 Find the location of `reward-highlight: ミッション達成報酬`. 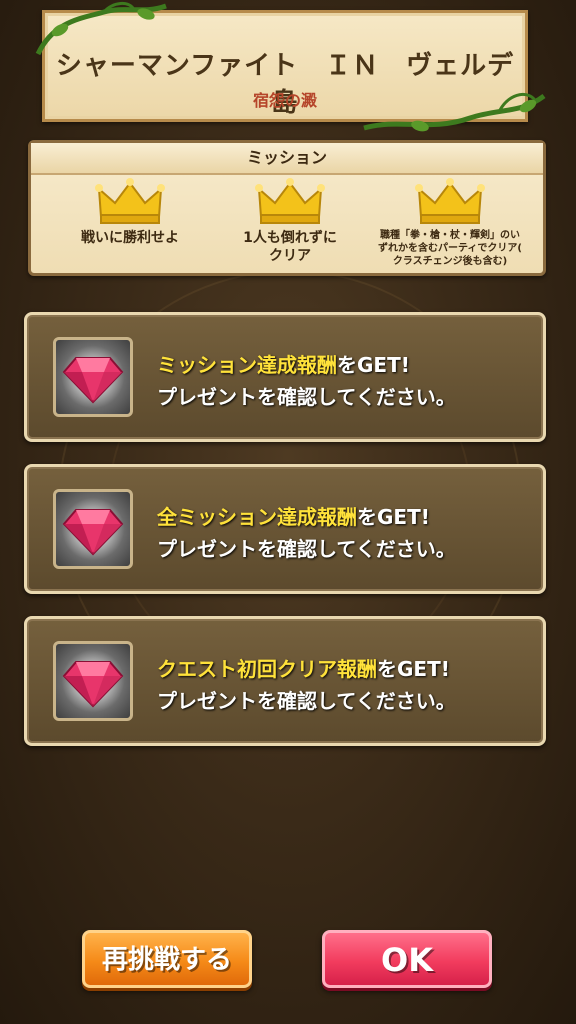

reward-highlight: ミッション達成報酬 is located at coordinates (247, 365).